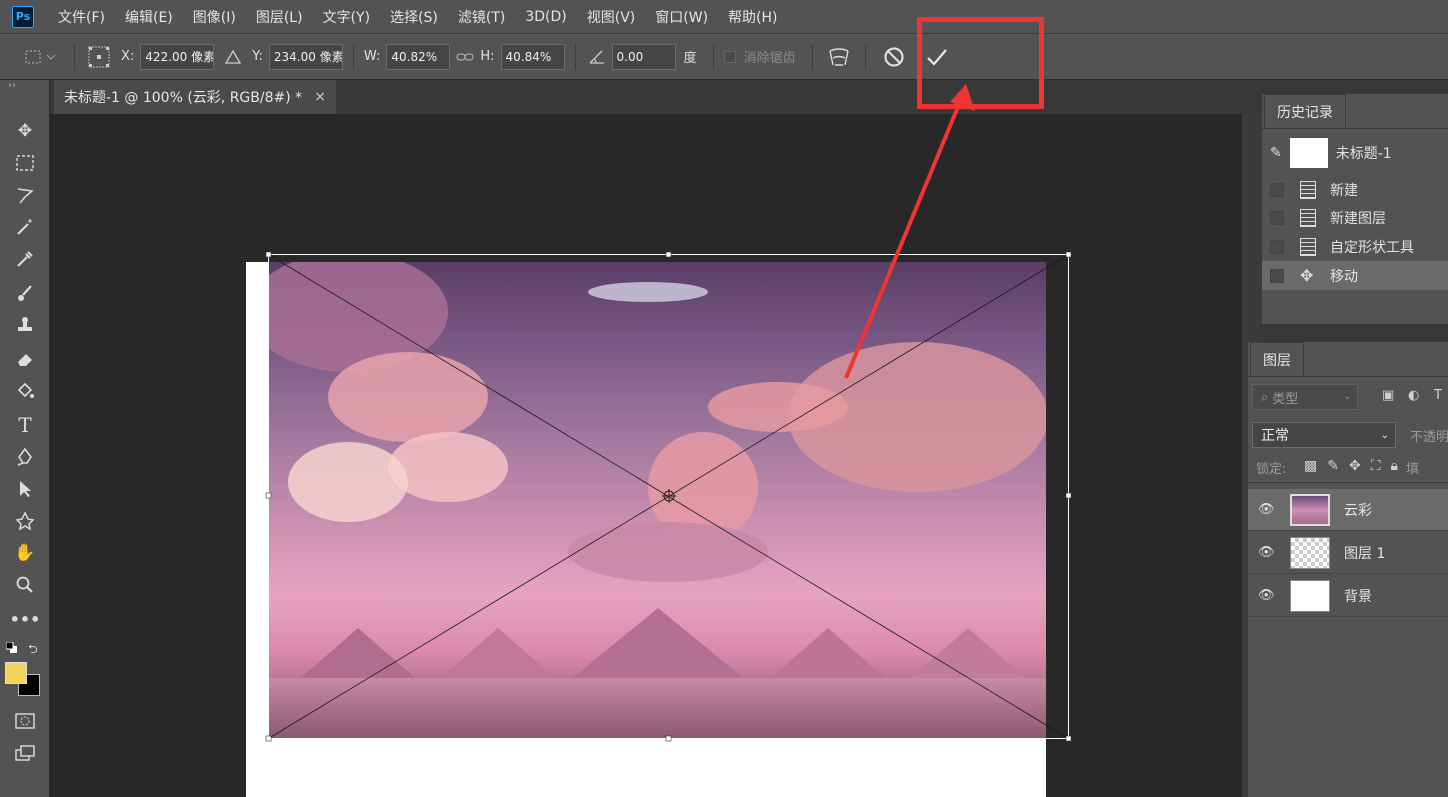  I want to click on layers-panel-tab: 图层, so click(1277, 359).